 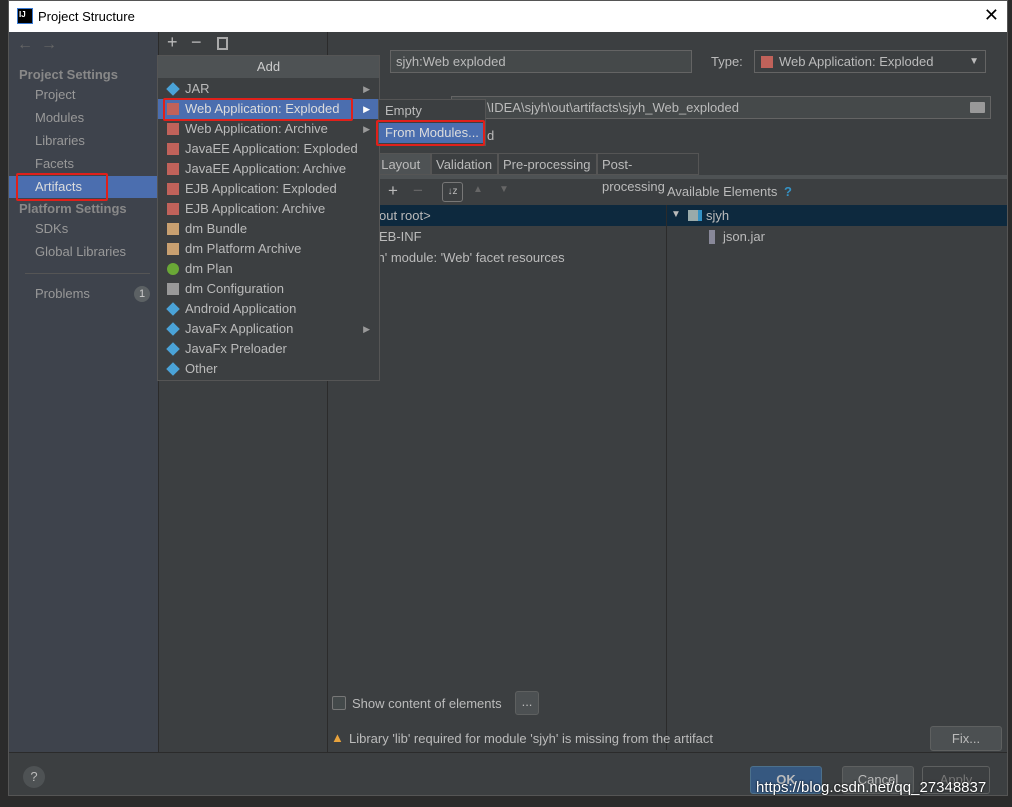 I want to click on dm-plan-icon, so click(x=173, y=269).